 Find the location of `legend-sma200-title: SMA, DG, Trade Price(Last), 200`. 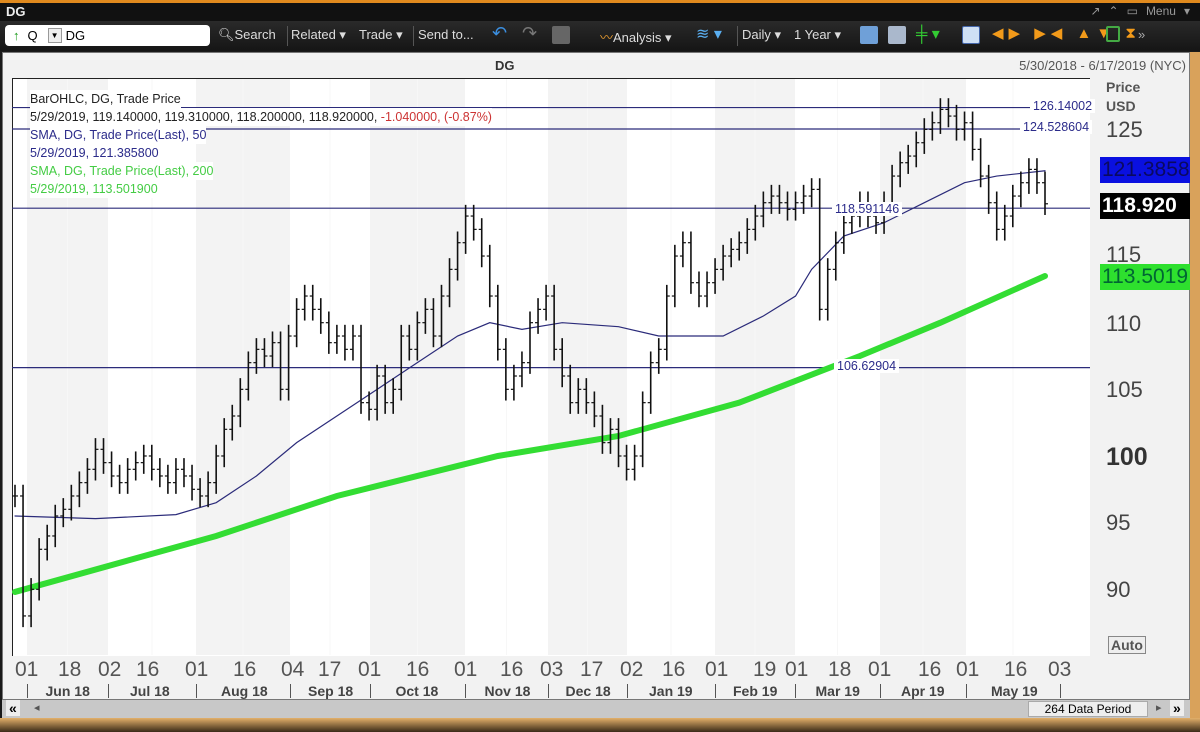

legend-sma200-title: SMA, DG, Trade Price(Last), 200 is located at coordinates (122, 171).